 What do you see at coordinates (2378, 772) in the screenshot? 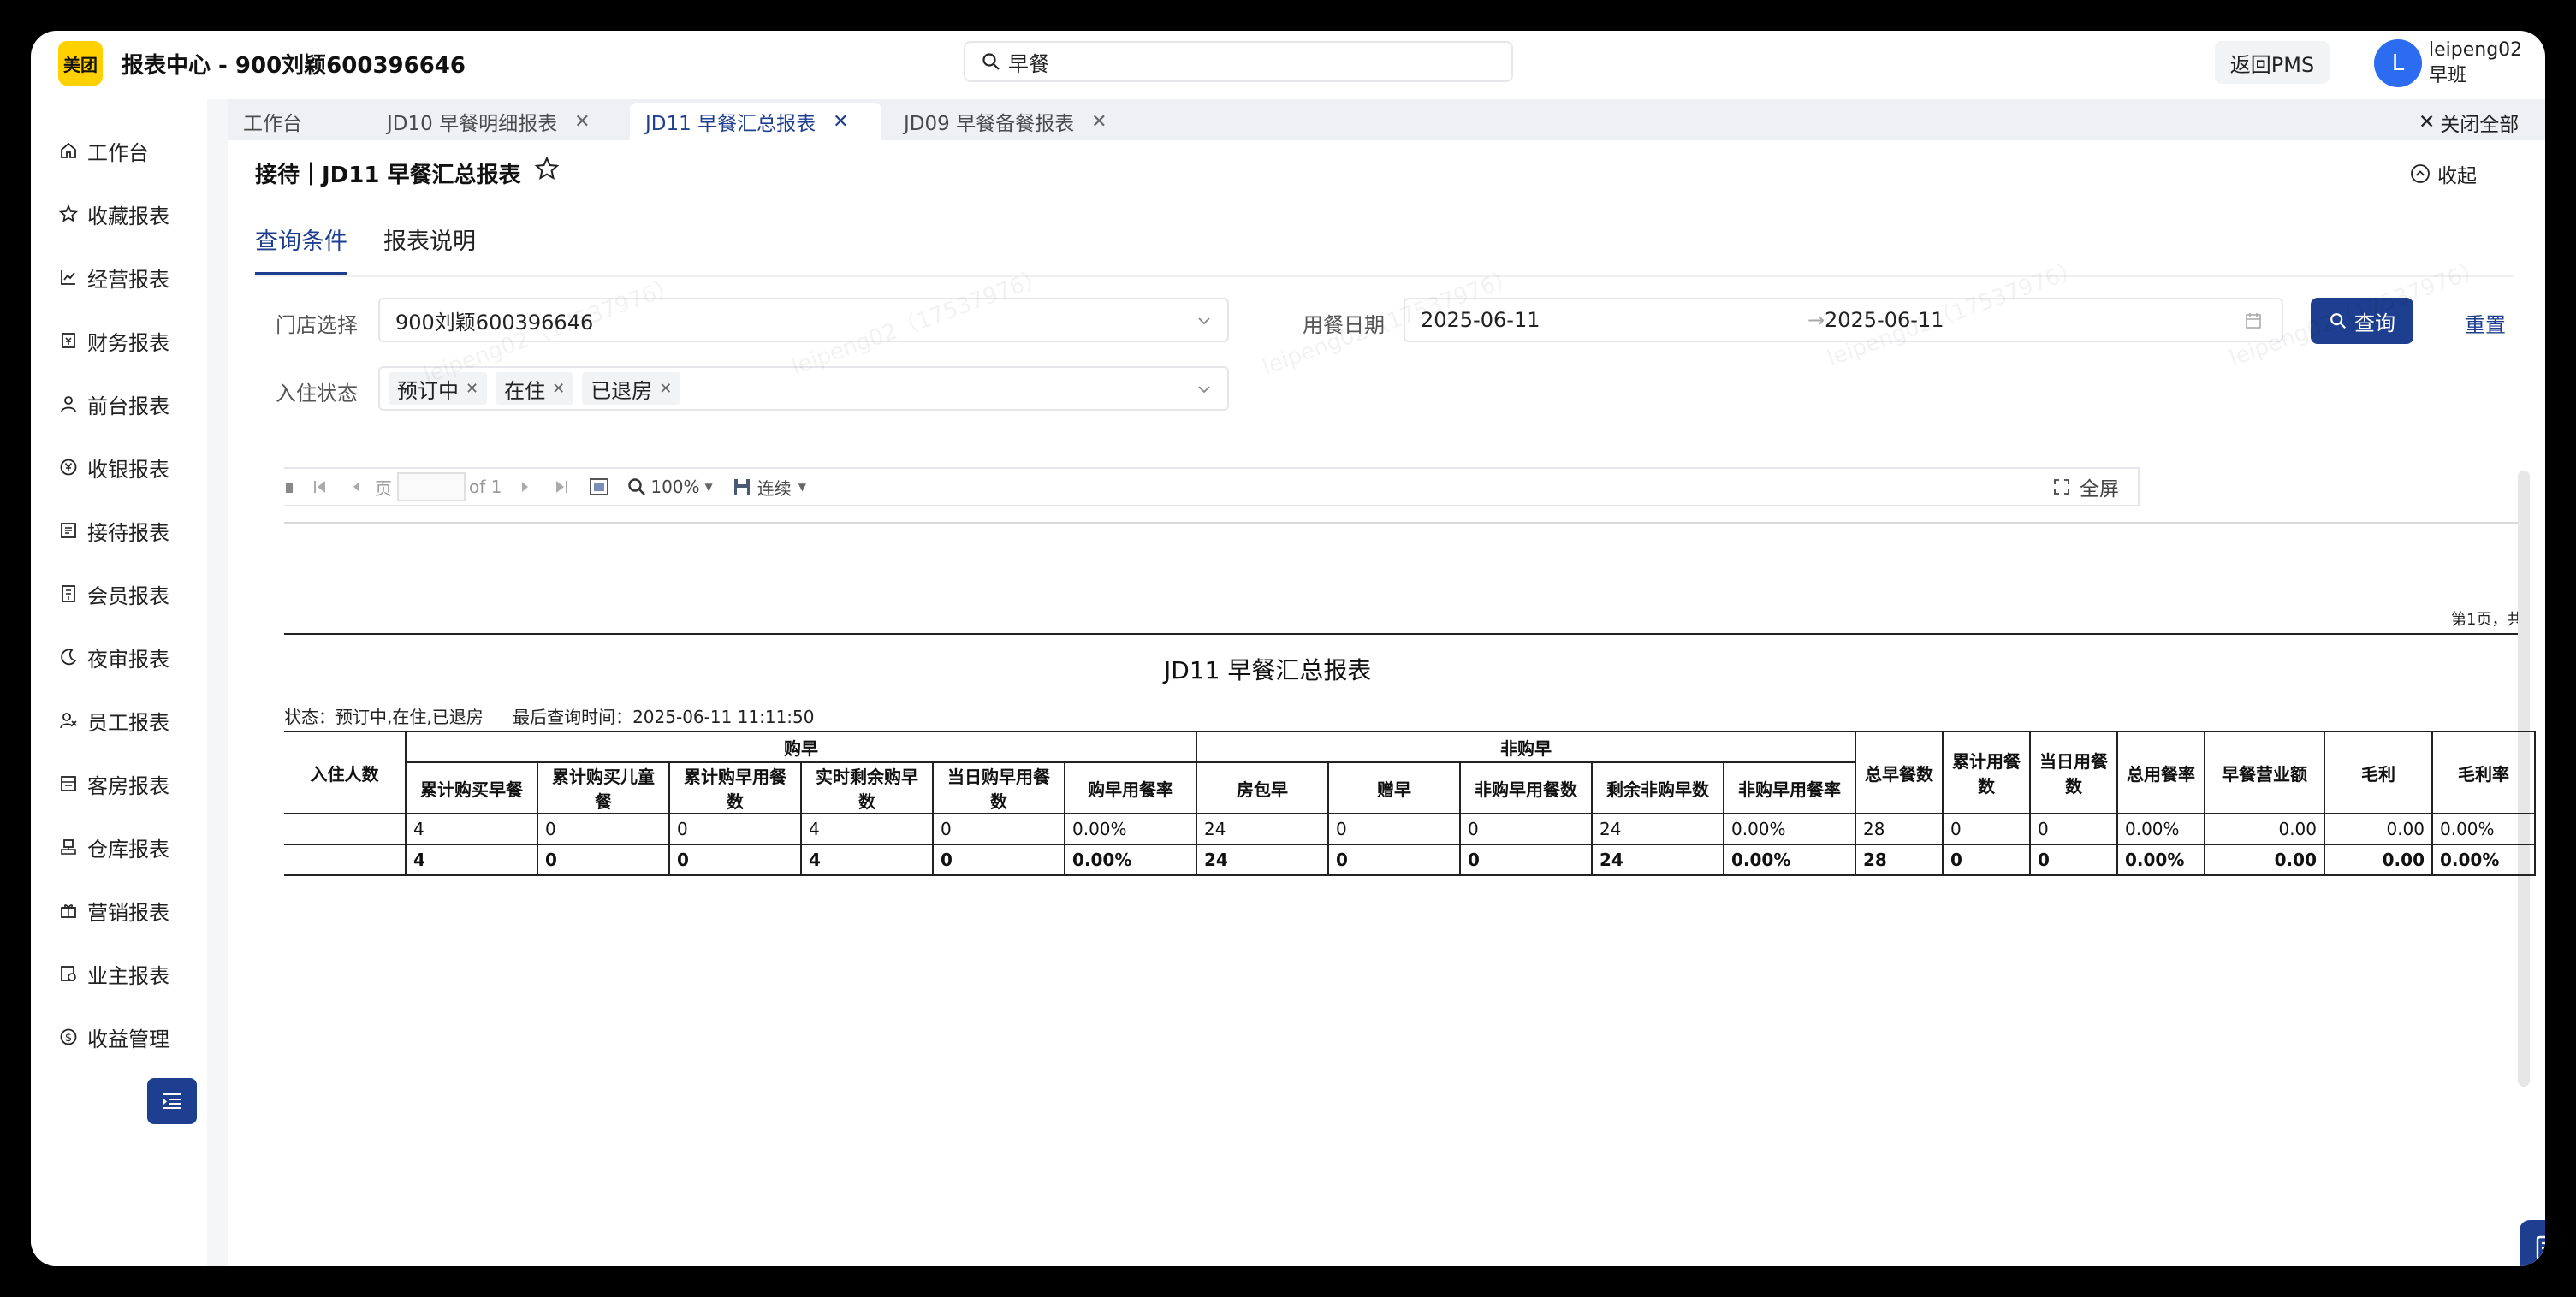
I see `table-header: 毛利` at bounding box center [2378, 772].